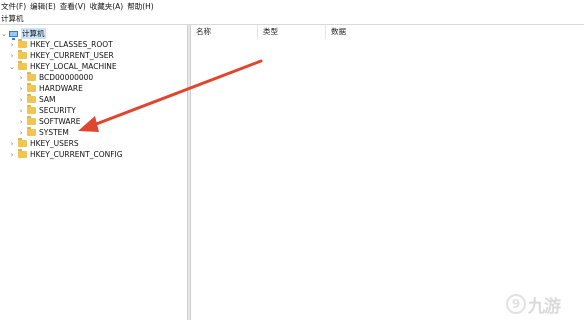 The height and width of the screenshot is (320, 584). I want to click on tree-item-label: SAM, so click(47, 99).